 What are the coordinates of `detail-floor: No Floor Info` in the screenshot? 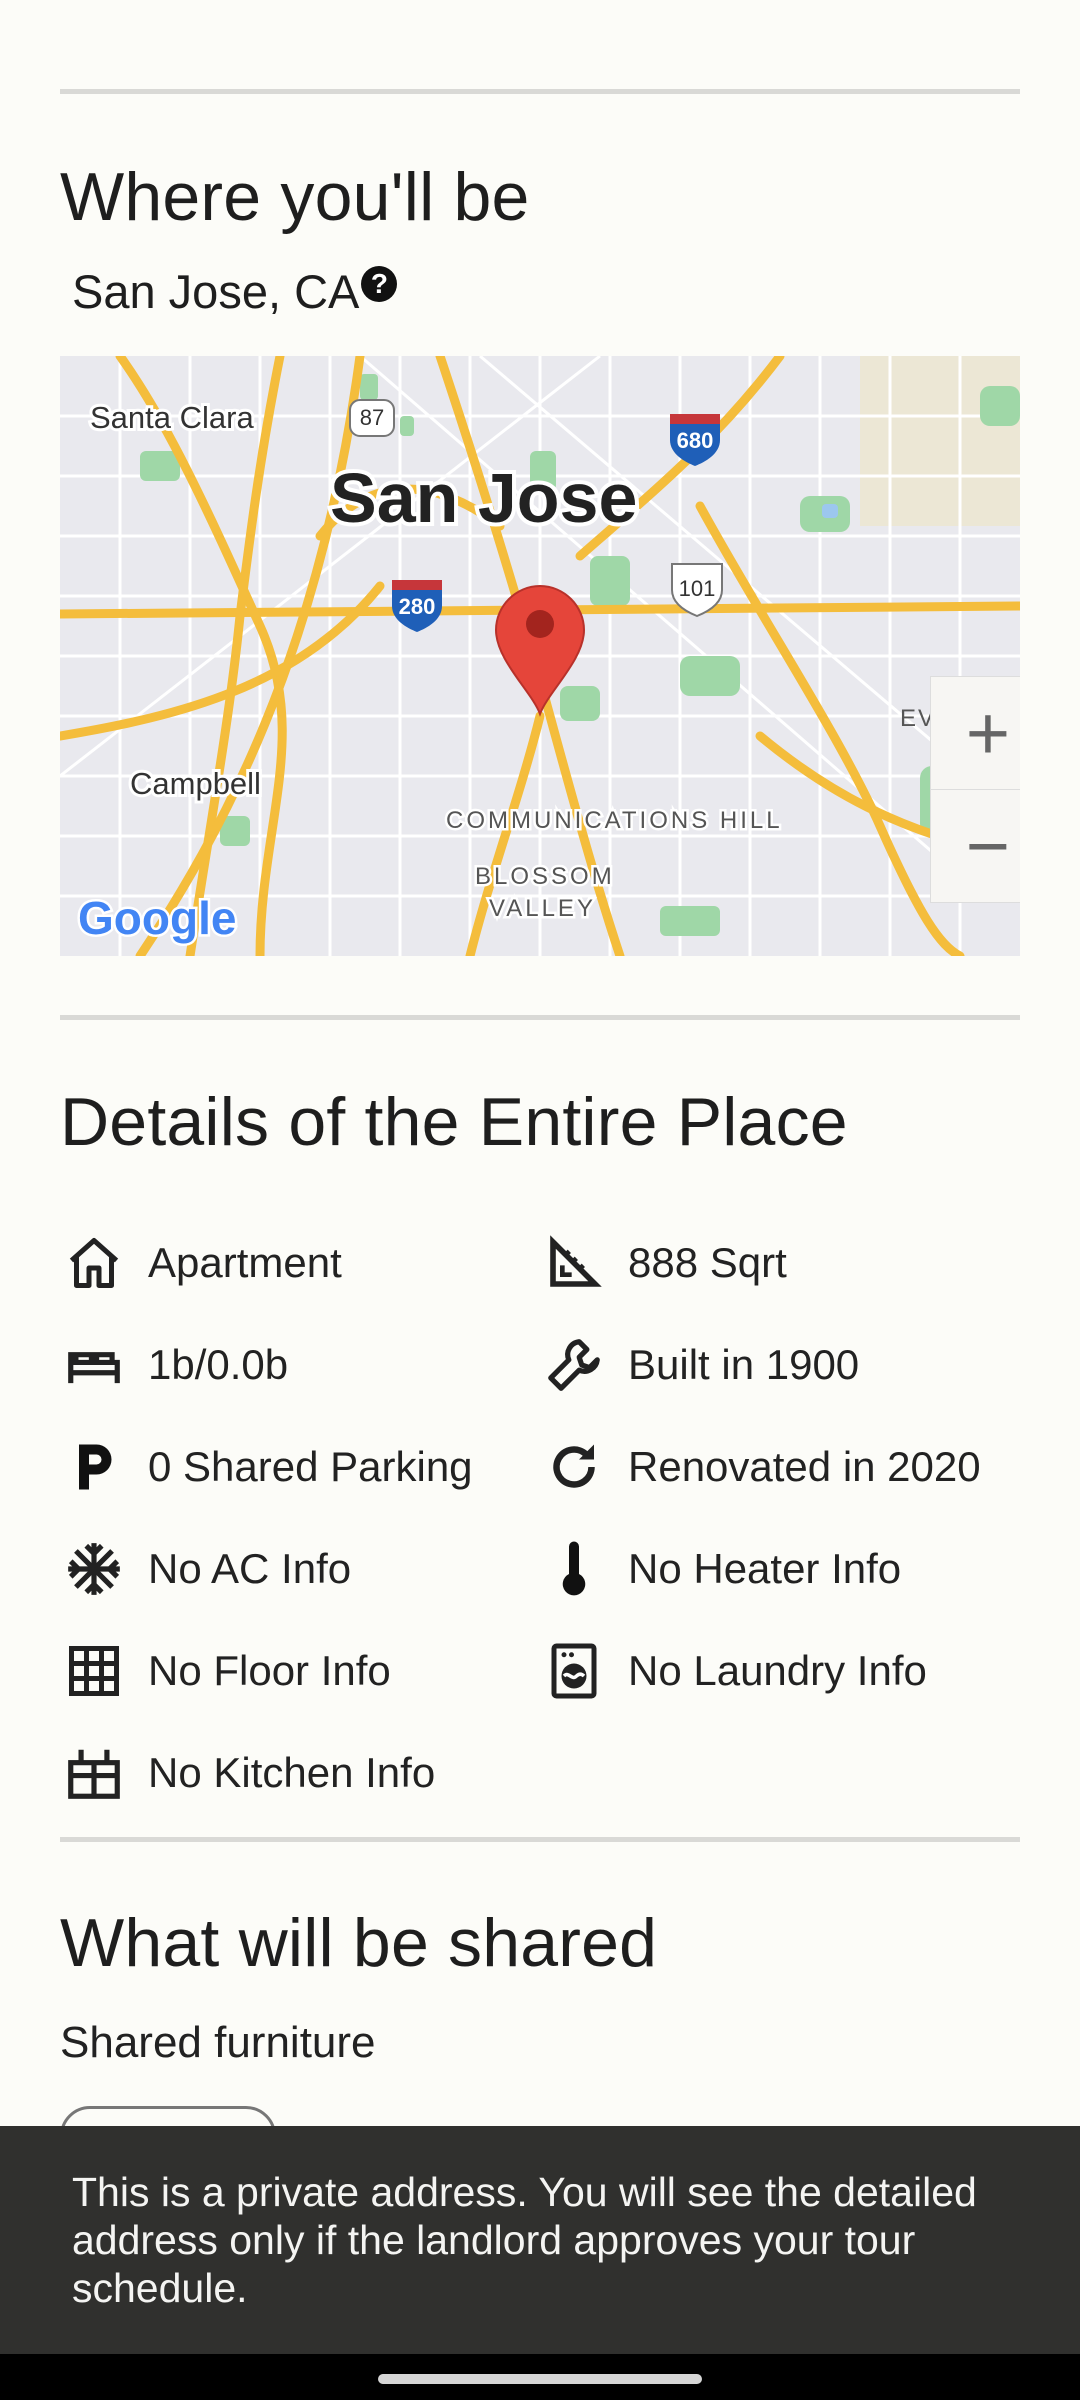 It's located at (226, 1671).